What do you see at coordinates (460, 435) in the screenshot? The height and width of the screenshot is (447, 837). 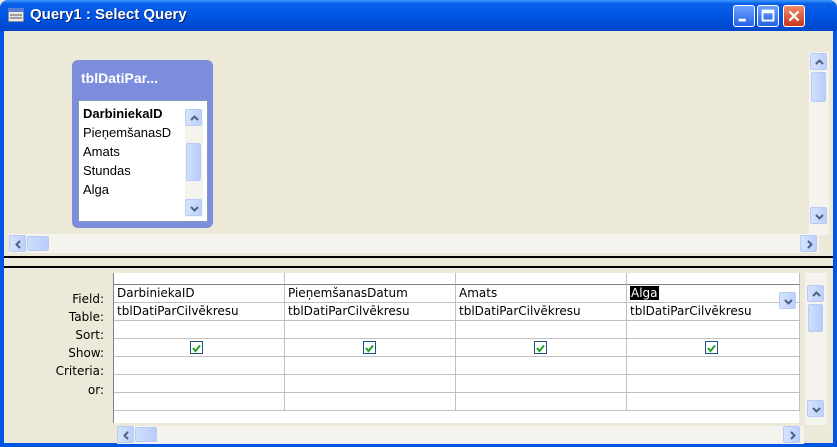 I see `grid-horizontal-scrollbar` at bounding box center [460, 435].